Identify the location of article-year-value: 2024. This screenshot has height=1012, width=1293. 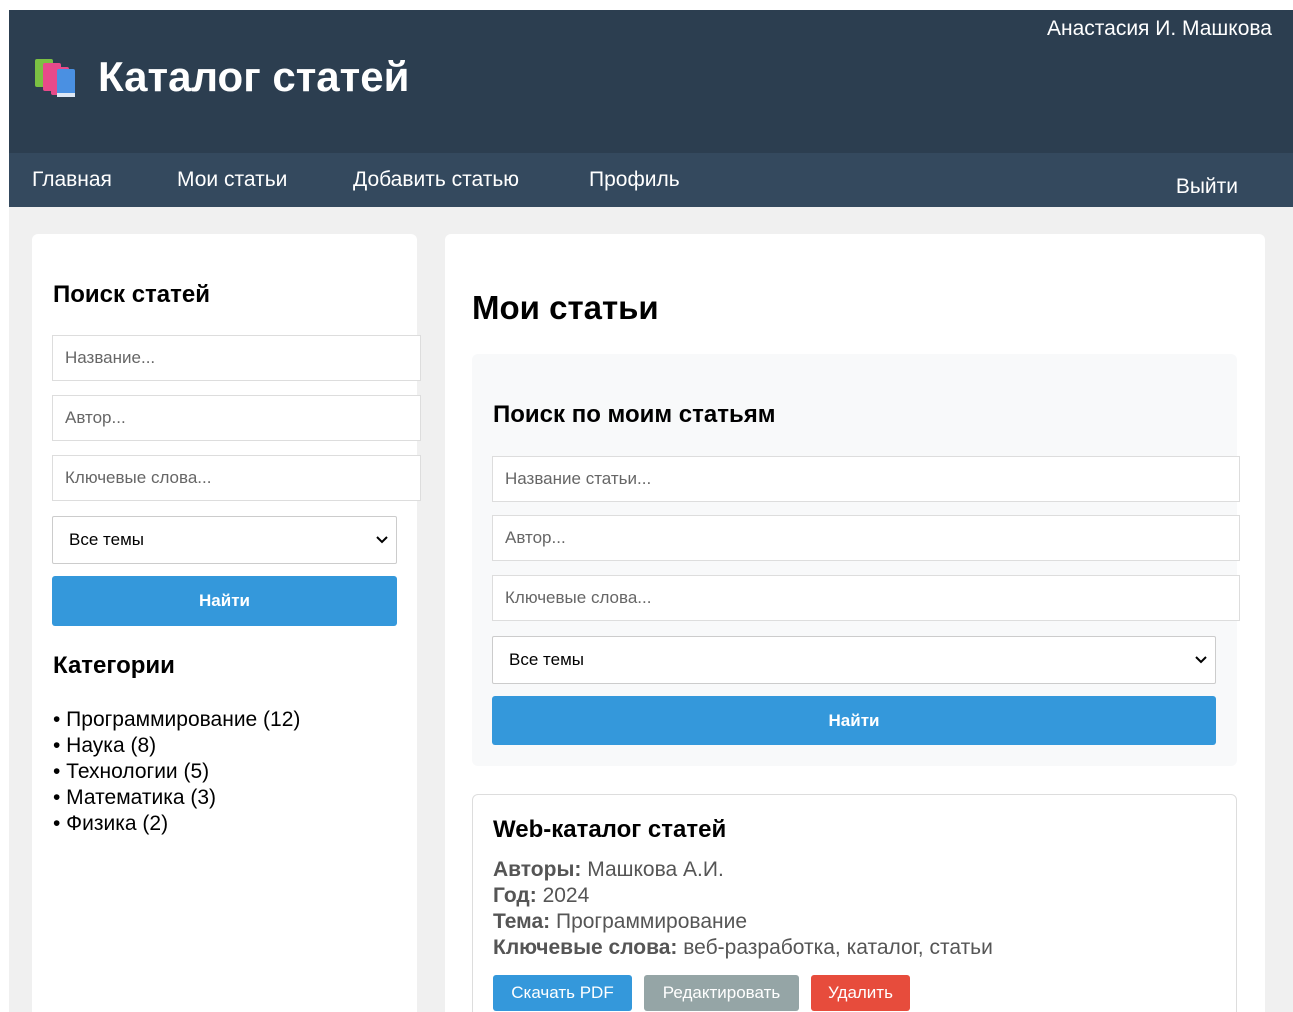
(566, 895).